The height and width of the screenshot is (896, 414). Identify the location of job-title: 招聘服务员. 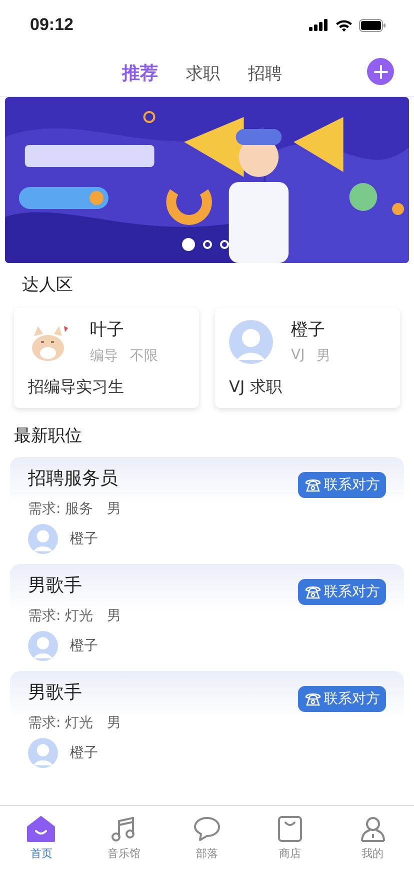
(73, 478).